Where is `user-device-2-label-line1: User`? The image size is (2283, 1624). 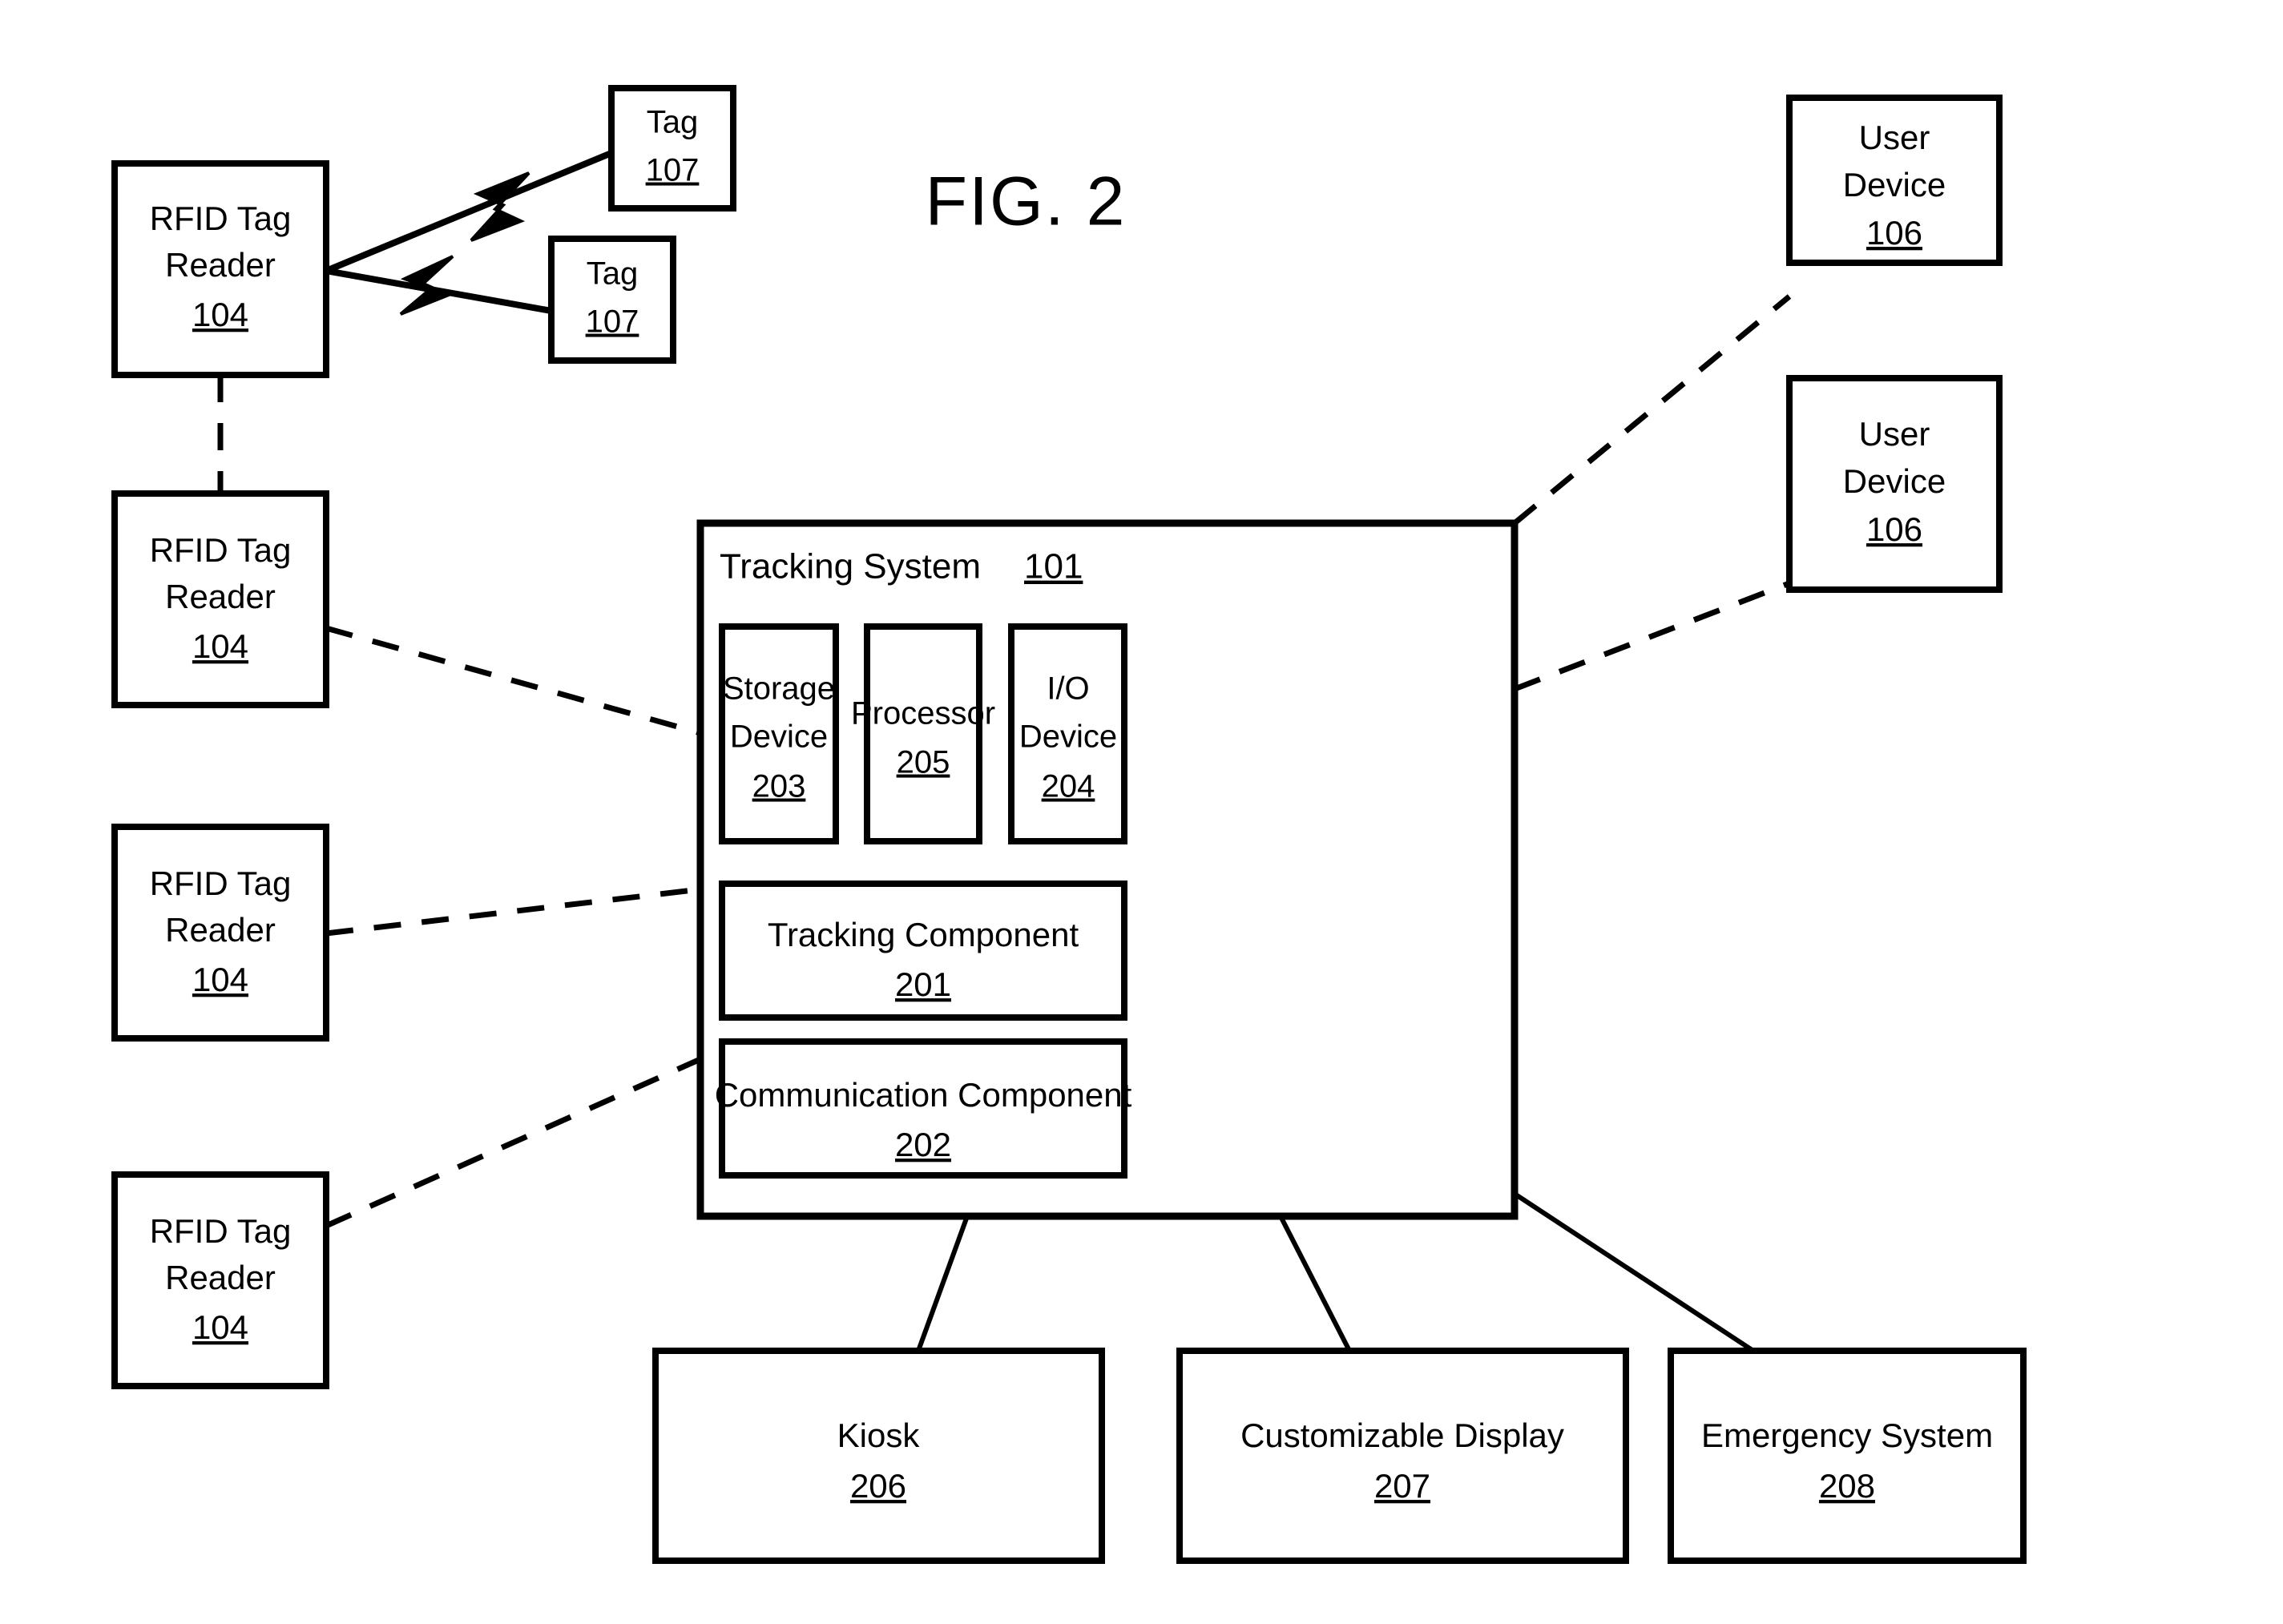 user-device-2-label-line1: User is located at coordinates (1894, 434).